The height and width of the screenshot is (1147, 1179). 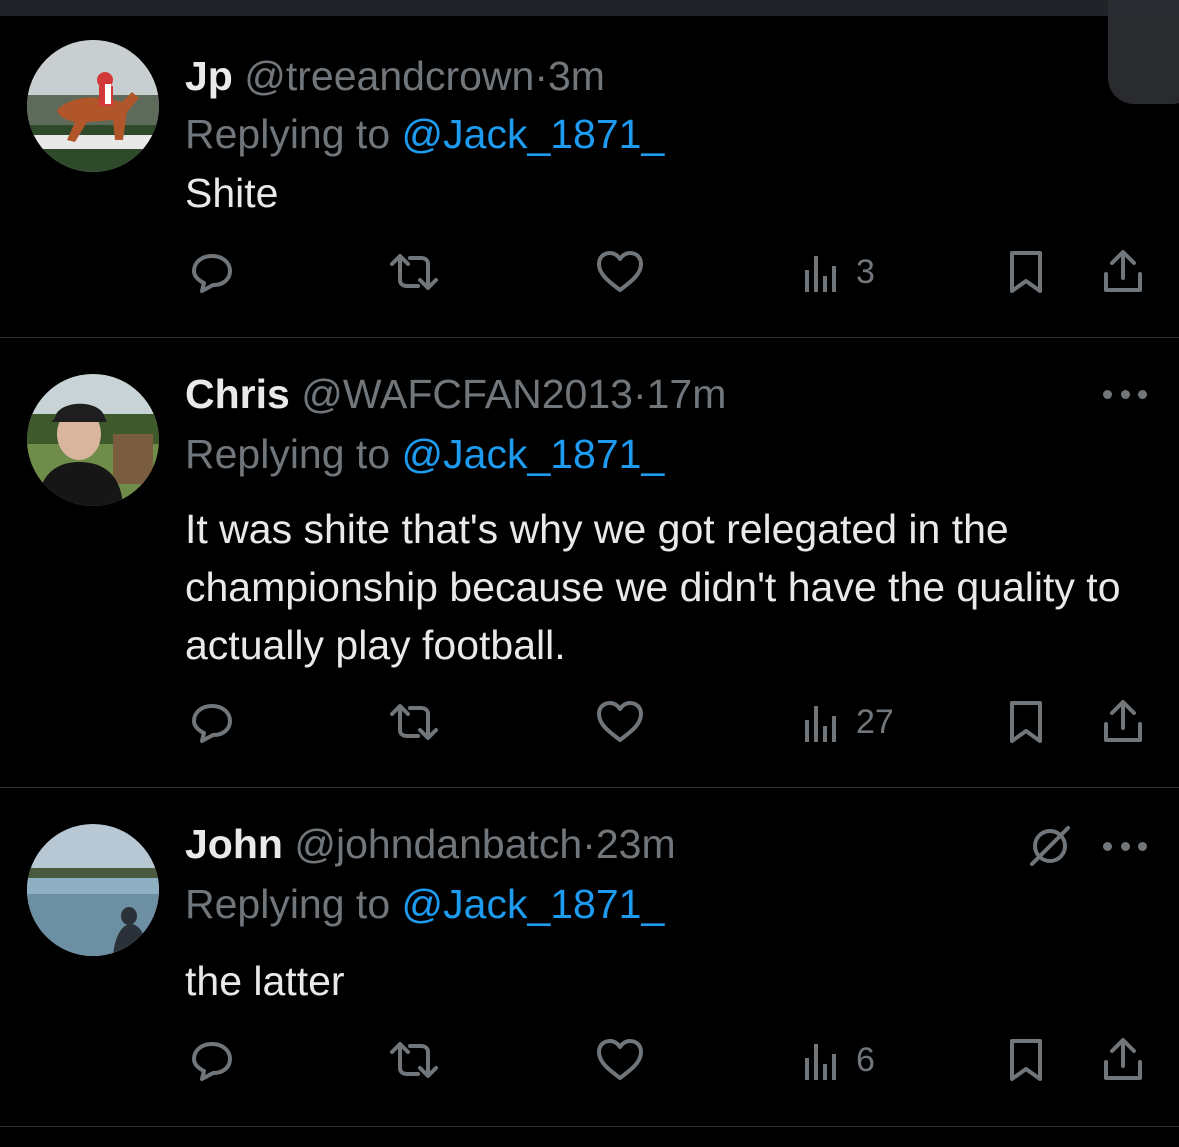 I want to click on display-name: Jp, so click(x=209, y=76).